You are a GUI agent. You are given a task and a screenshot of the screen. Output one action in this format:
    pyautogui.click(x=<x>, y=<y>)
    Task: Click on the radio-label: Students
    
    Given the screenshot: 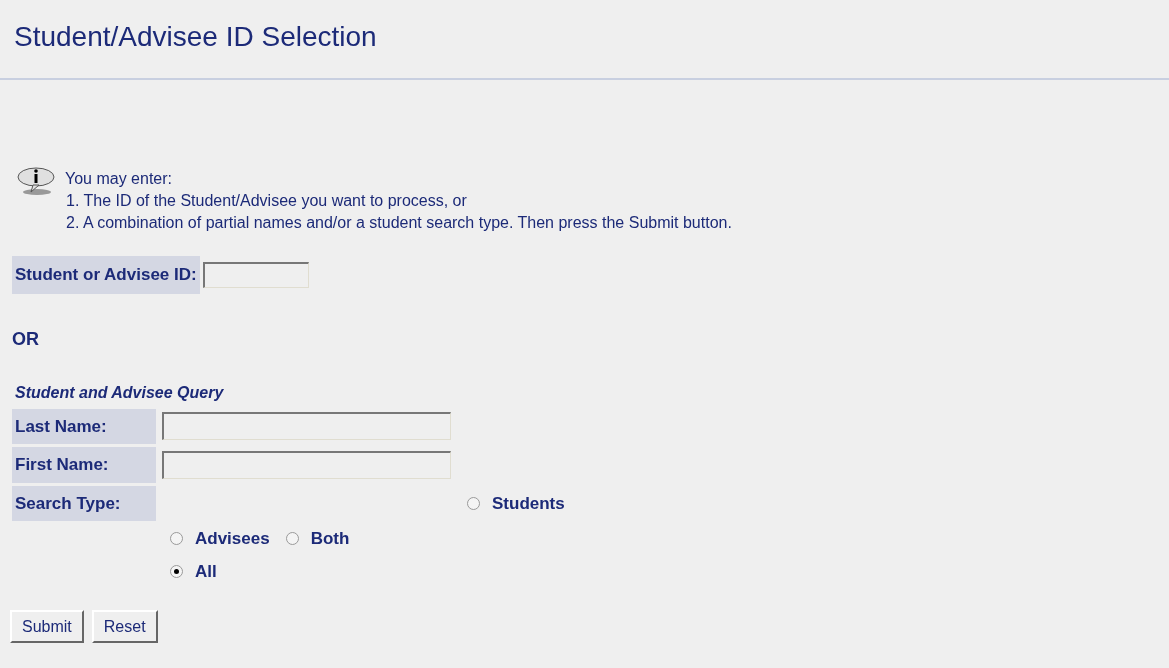 What is the action you would take?
    pyautogui.click(x=528, y=503)
    